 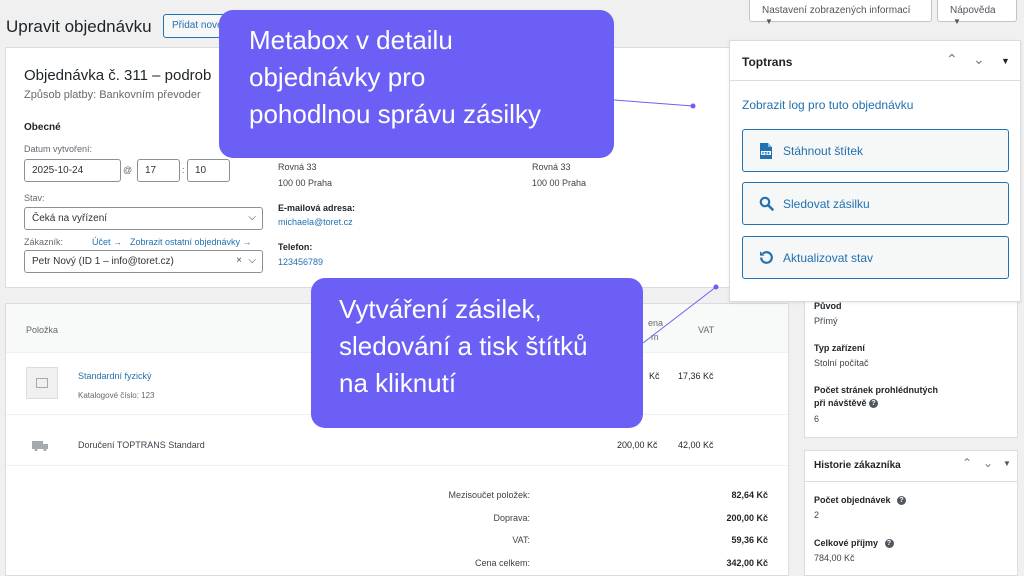 What do you see at coordinates (395, 114) in the screenshot?
I see `callout-line: pohodlnou správu zásilky` at bounding box center [395, 114].